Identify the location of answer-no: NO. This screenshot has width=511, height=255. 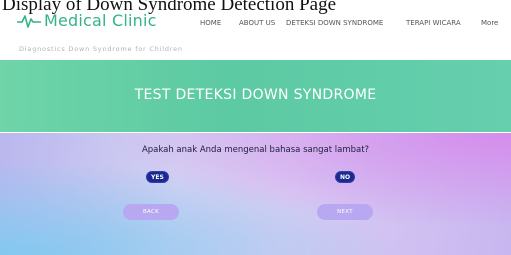
(345, 177).